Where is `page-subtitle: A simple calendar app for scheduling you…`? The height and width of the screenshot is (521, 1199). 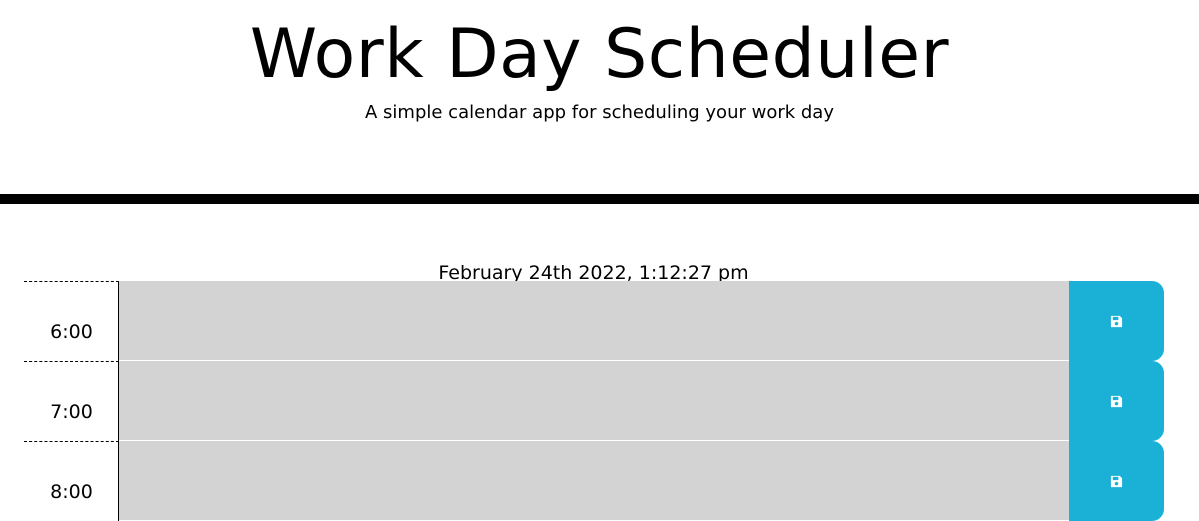 page-subtitle: A simple calendar app for scheduling you… is located at coordinates (599, 112).